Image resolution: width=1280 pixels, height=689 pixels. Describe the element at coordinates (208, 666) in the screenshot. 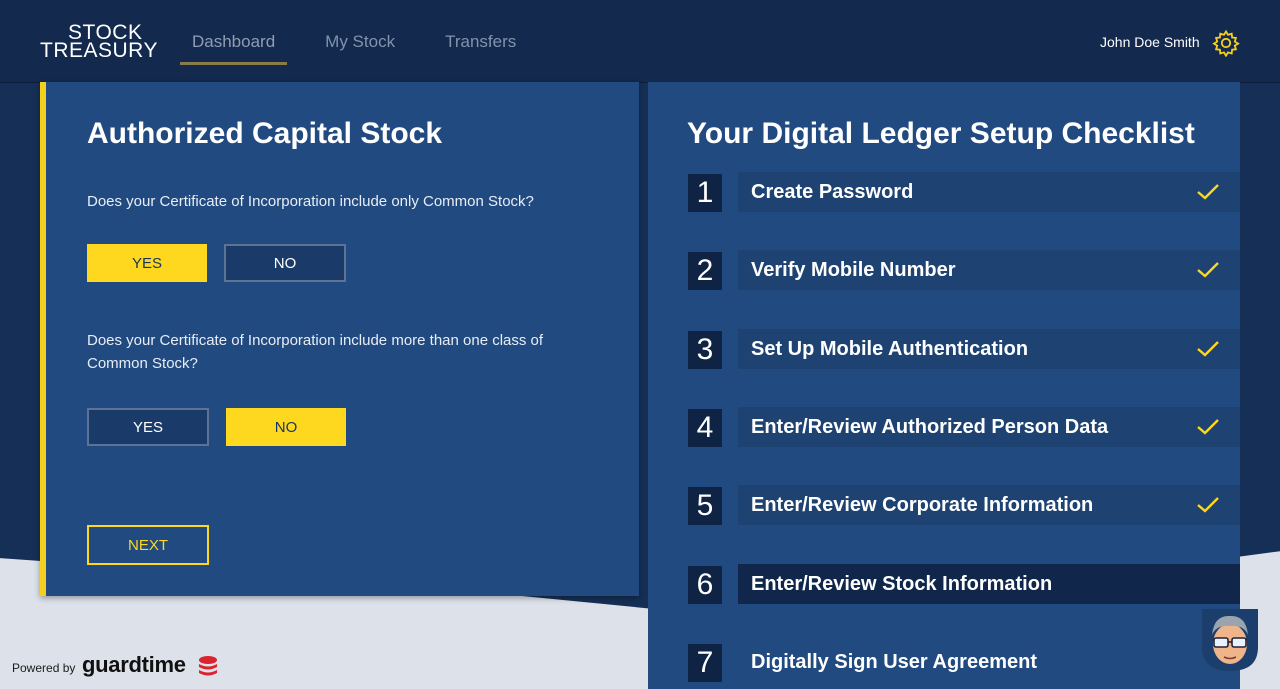

I see `guardtime-mark-icon` at that location.